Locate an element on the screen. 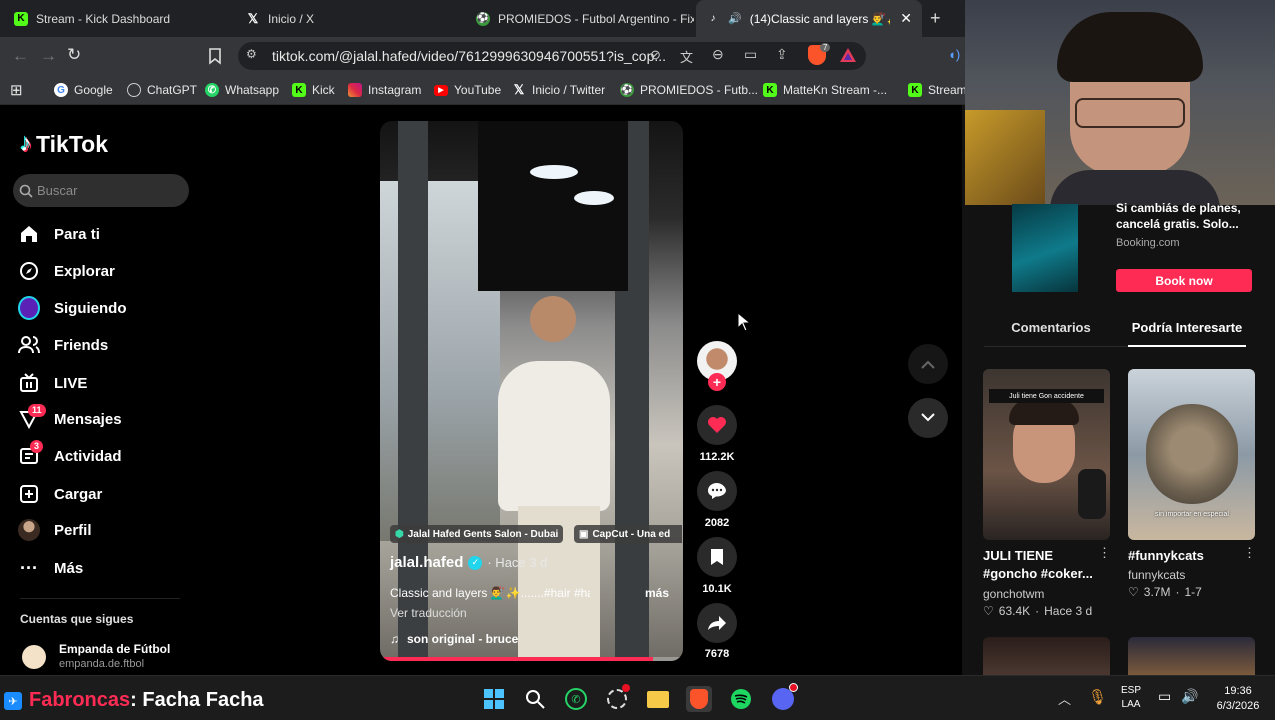  apps-grid-icon: ⊞ is located at coordinates (16, 90).